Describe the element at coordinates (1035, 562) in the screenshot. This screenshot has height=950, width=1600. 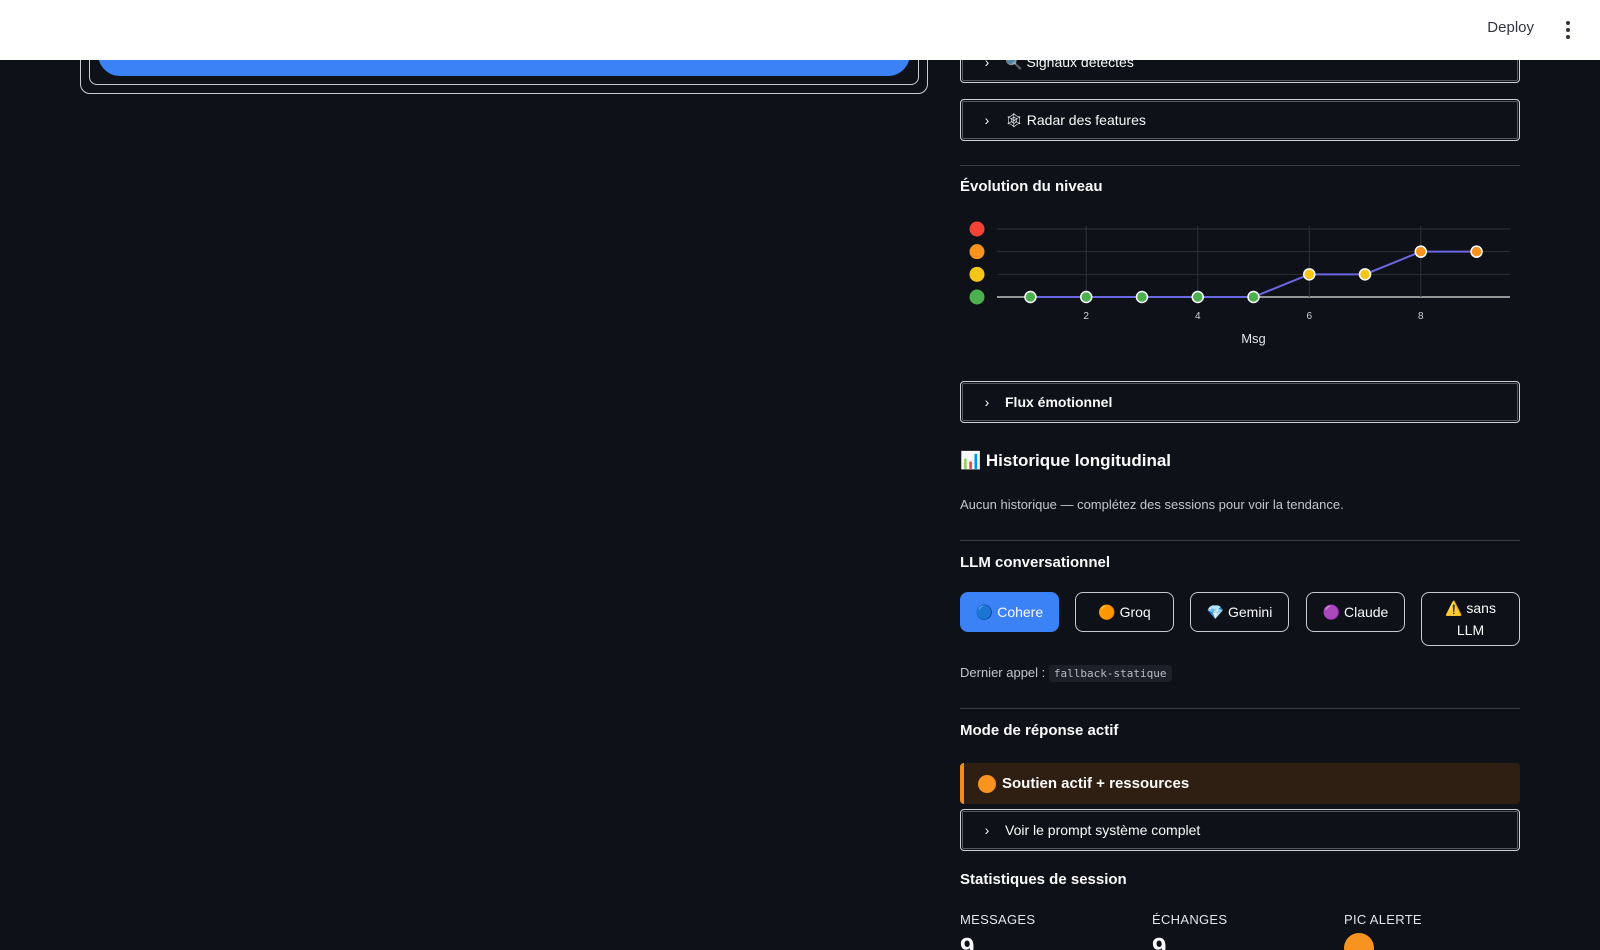
I see `llm-title: LLM conversationnel` at that location.